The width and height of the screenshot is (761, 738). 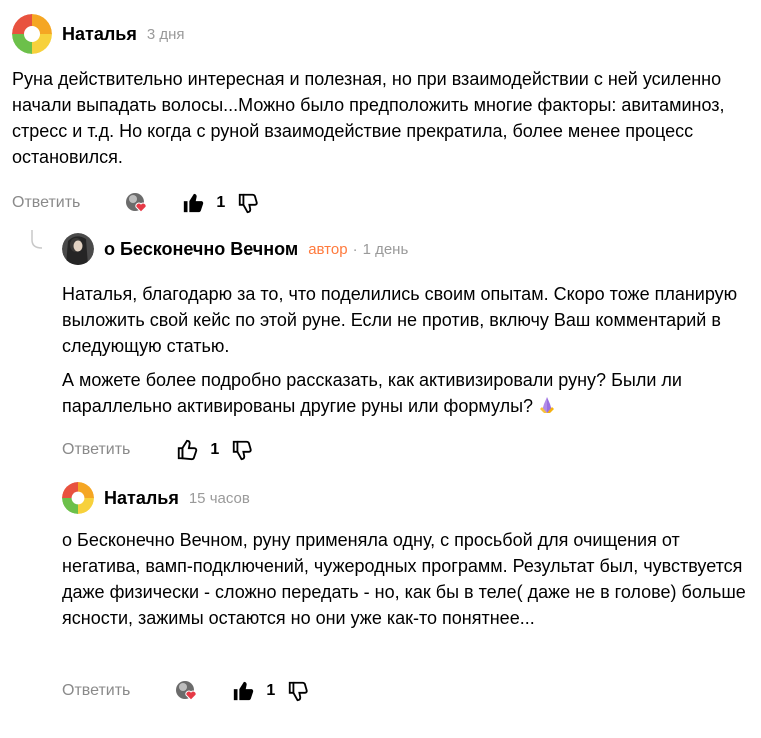 What do you see at coordinates (385, 249) in the screenshot?
I see `comment-time: 1 день` at bounding box center [385, 249].